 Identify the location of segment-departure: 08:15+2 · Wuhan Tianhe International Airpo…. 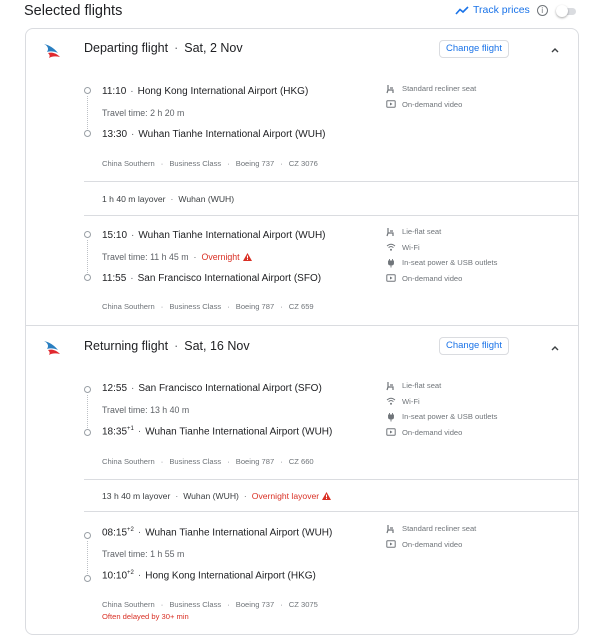
(217, 533).